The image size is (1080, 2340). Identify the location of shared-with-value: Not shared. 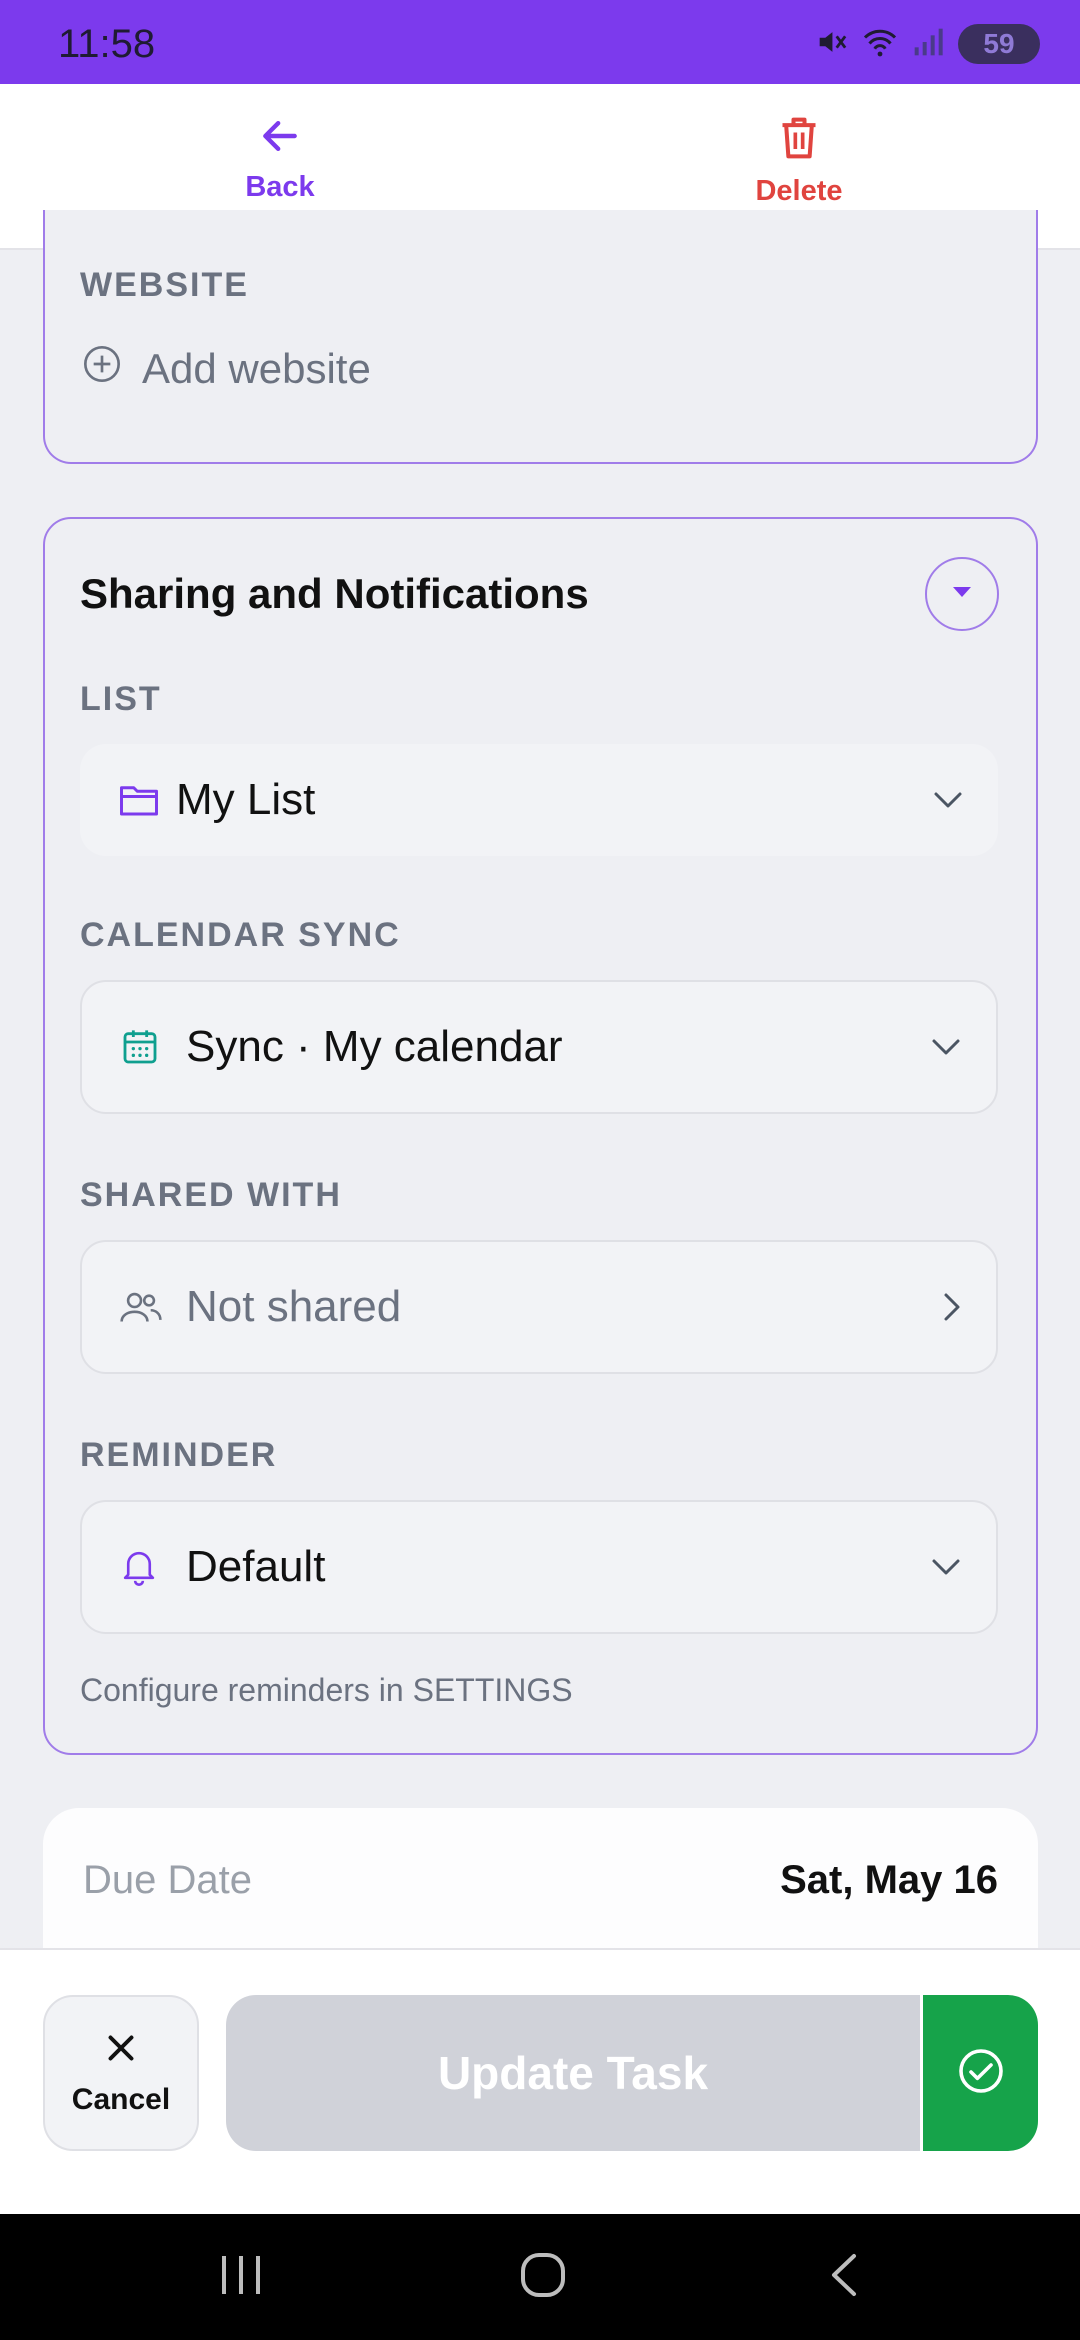
(294, 1306).